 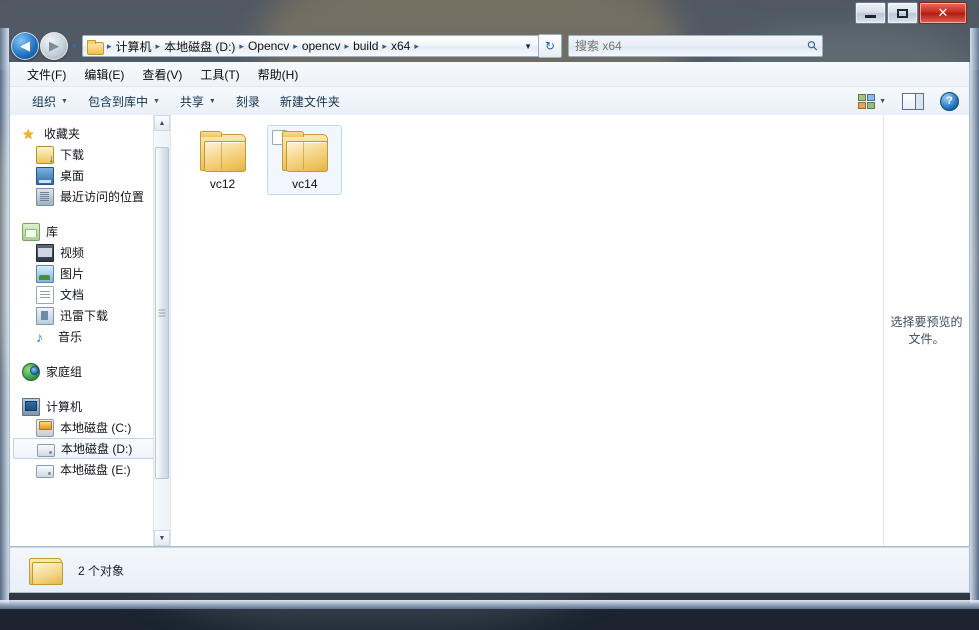 I want to click on back-button: ◀, so click(x=25, y=46).